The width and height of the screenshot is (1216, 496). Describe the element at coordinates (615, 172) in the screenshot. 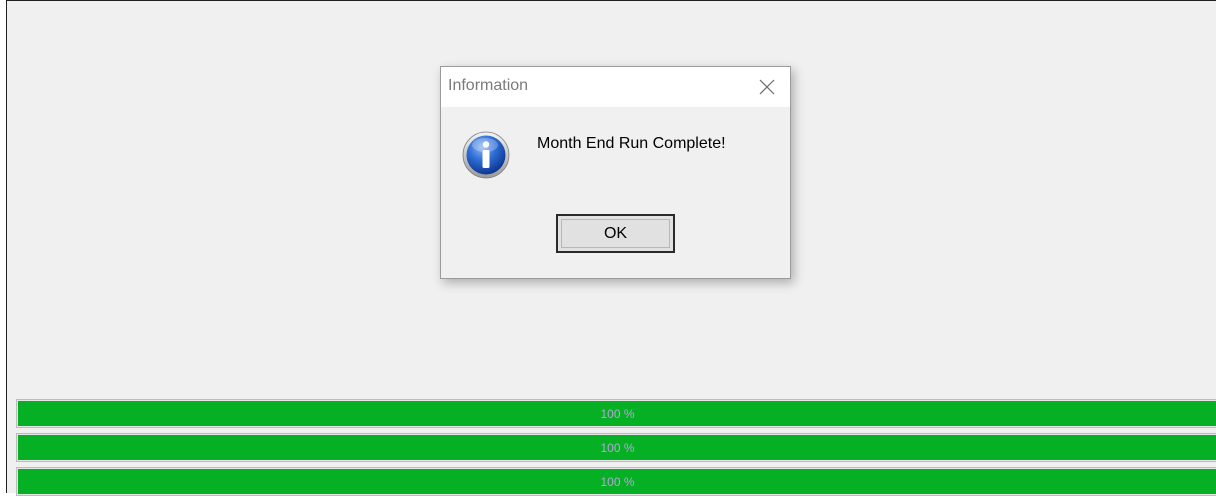

I see `information-dialog: Information Month End Run Complete! OK` at that location.